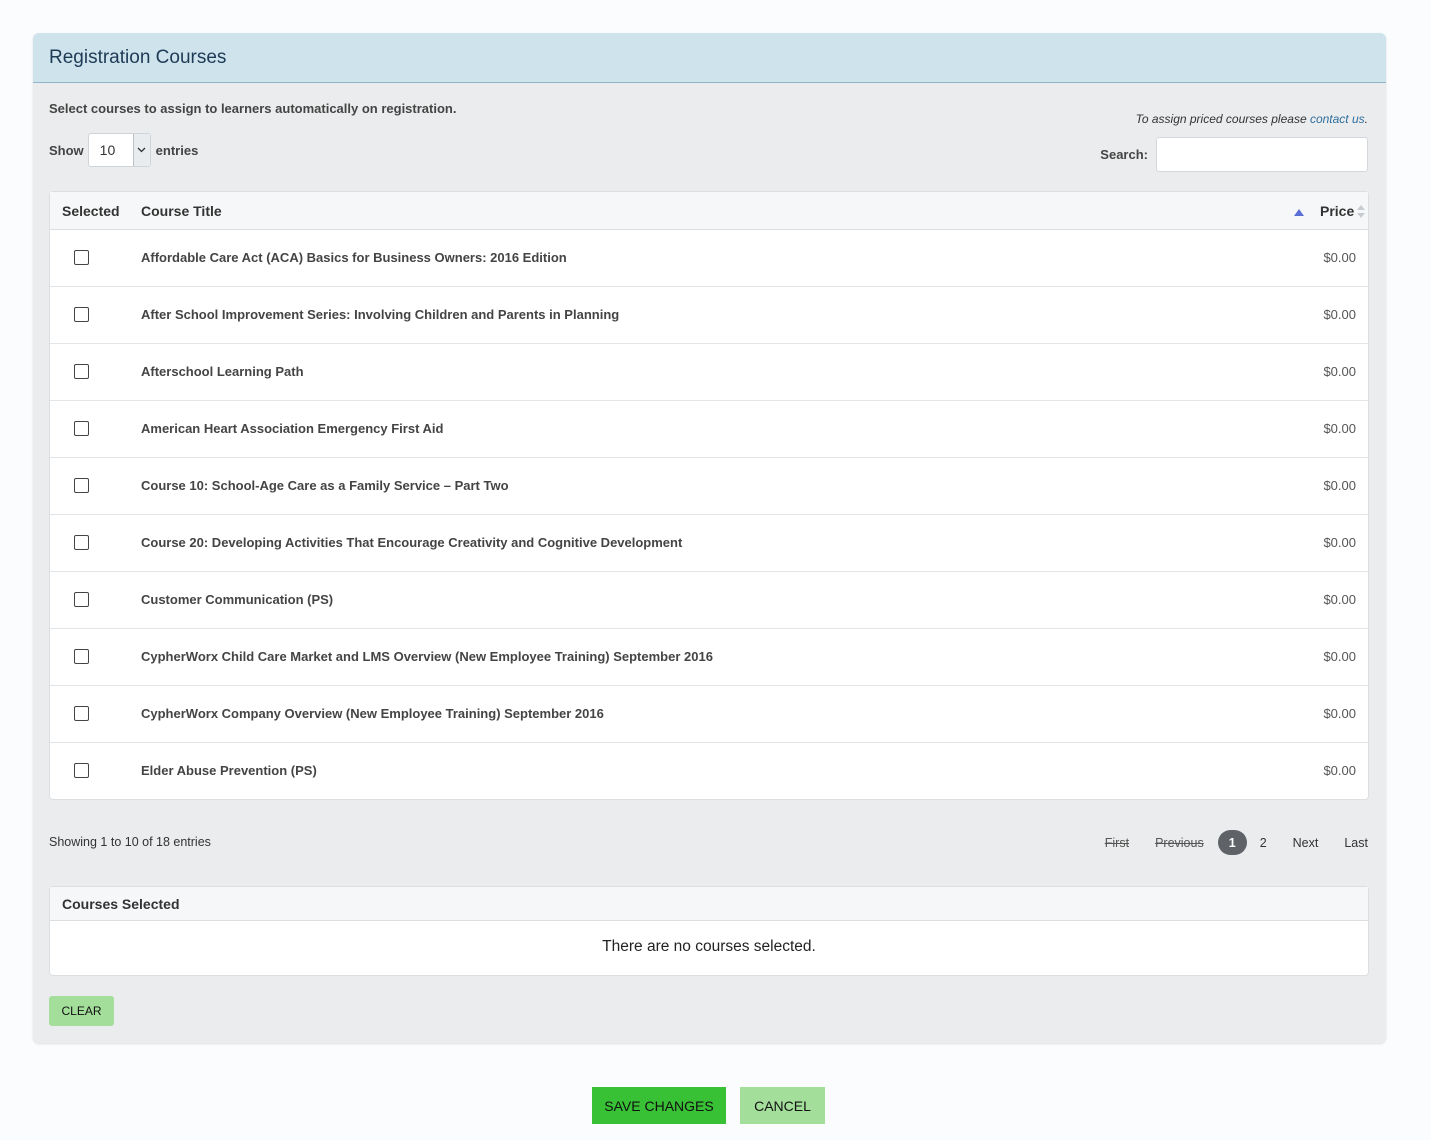  What do you see at coordinates (1263, 843) in the screenshot?
I see `pager-page-2: 2` at bounding box center [1263, 843].